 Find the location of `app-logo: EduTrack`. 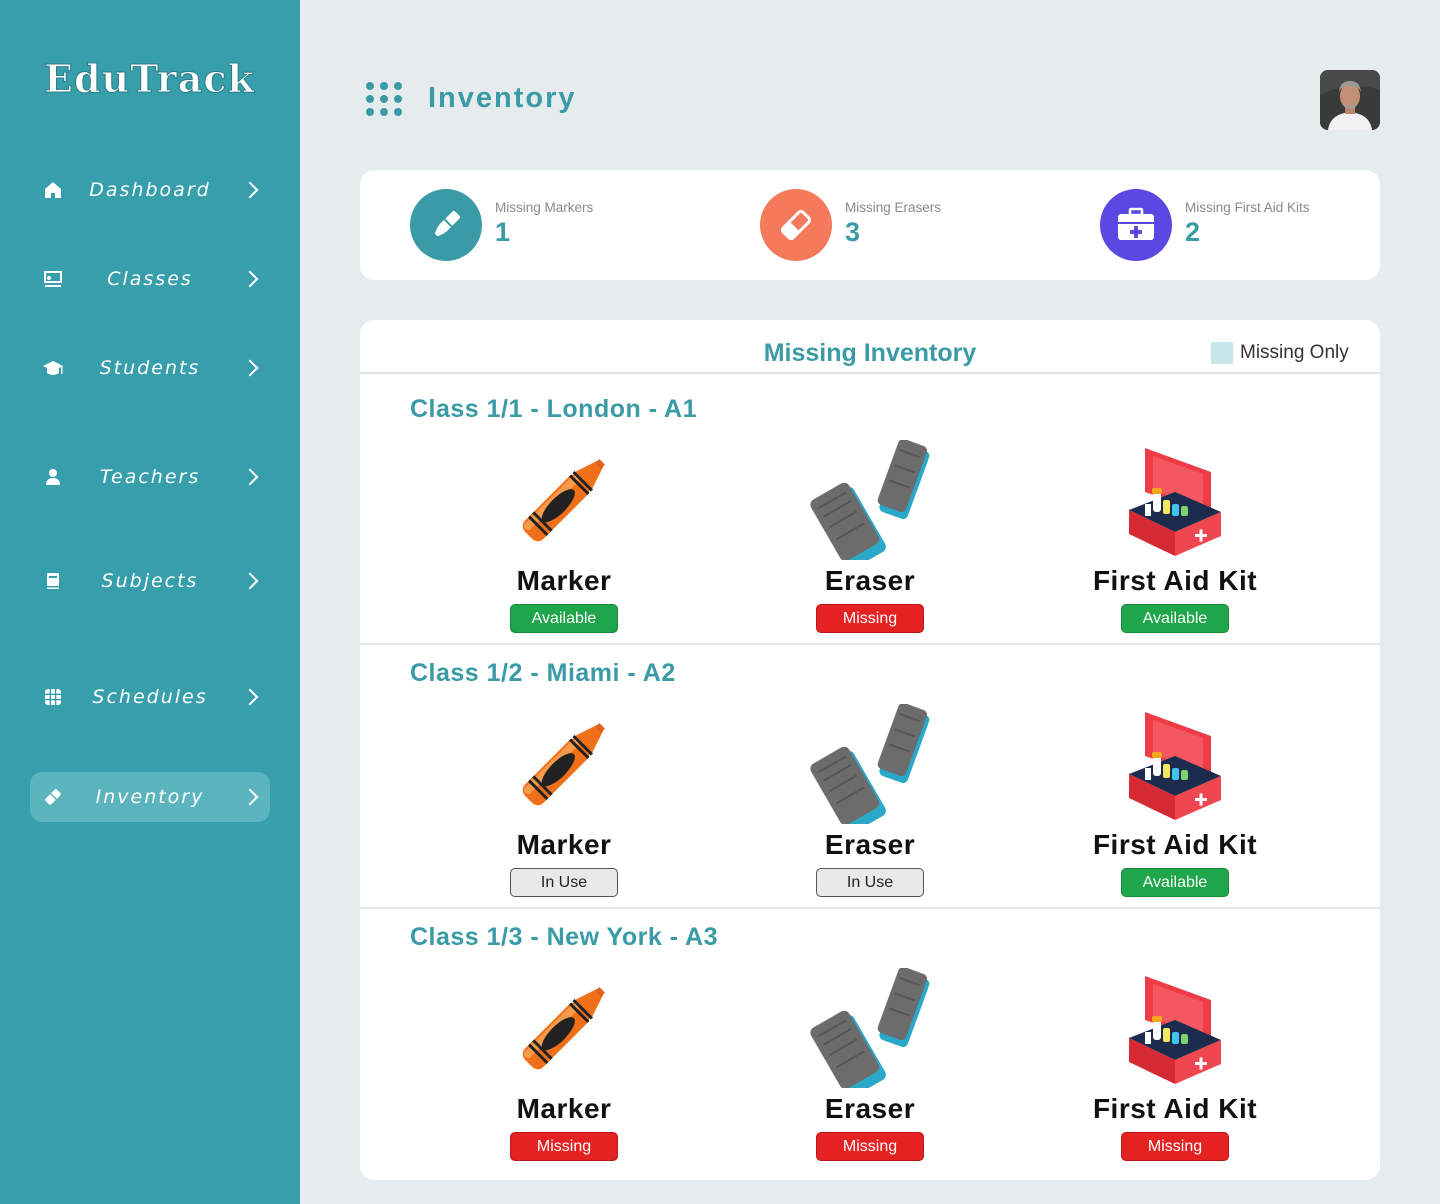

app-logo: EduTrack is located at coordinates (149, 79).